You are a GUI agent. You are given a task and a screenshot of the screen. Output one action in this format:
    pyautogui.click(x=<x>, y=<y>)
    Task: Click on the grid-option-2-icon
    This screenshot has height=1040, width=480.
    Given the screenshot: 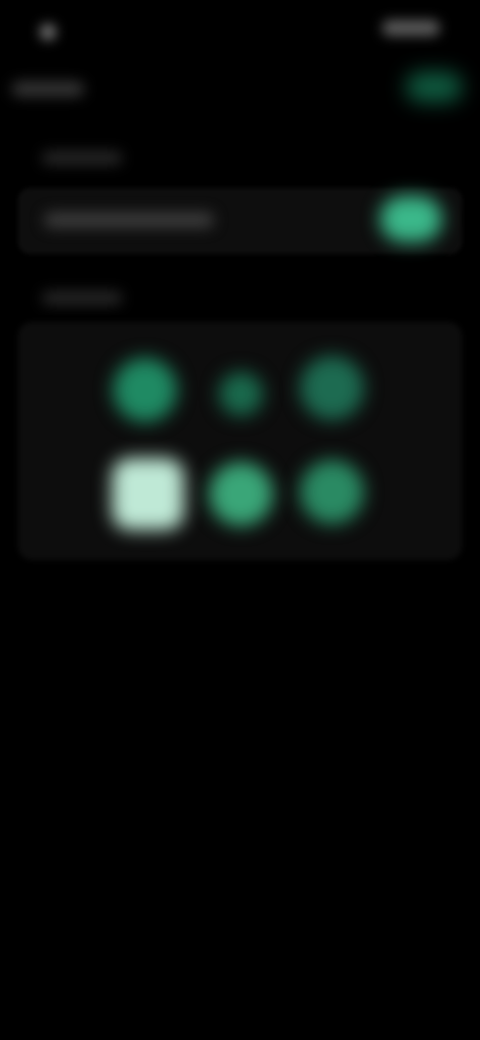 What is the action you would take?
    pyautogui.click(x=241, y=394)
    